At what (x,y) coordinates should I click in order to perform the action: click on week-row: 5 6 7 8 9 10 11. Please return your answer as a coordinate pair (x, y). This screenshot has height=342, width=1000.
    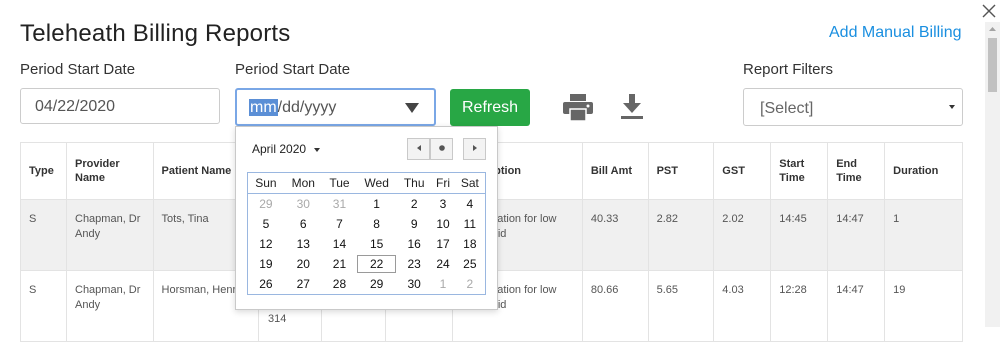
    Looking at the image, I should click on (367, 224).